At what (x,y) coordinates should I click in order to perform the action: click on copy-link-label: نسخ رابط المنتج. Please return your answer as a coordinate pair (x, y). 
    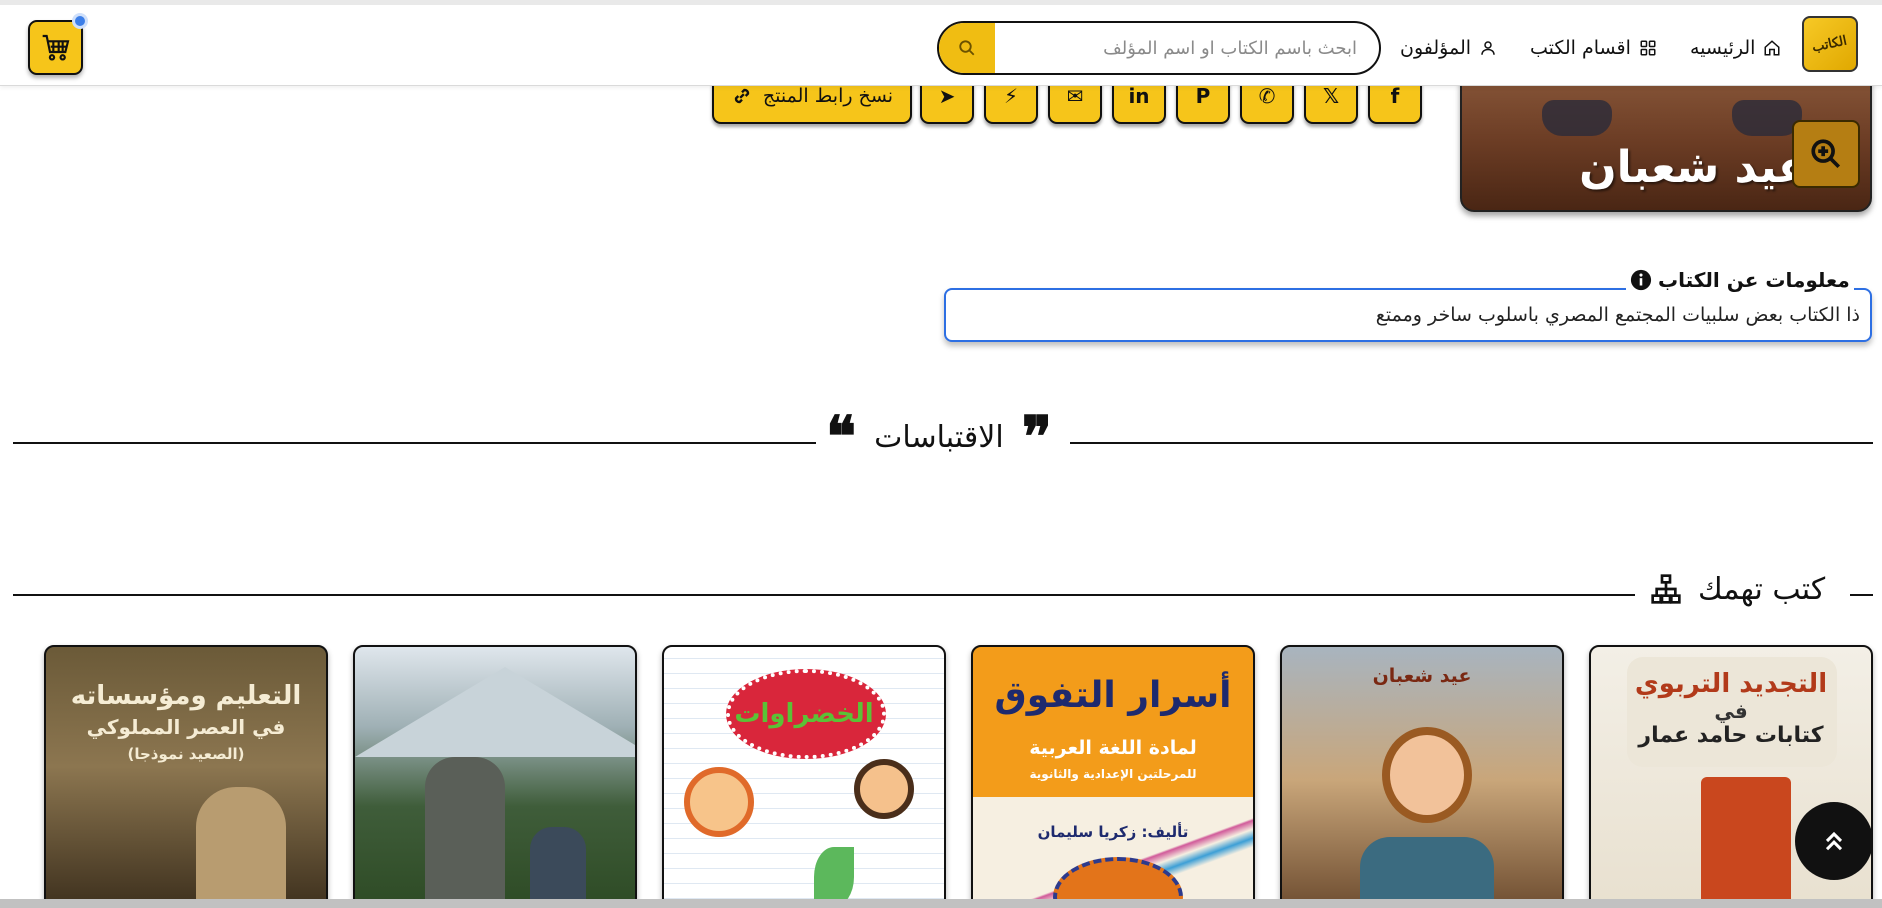
    Looking at the image, I should click on (828, 96).